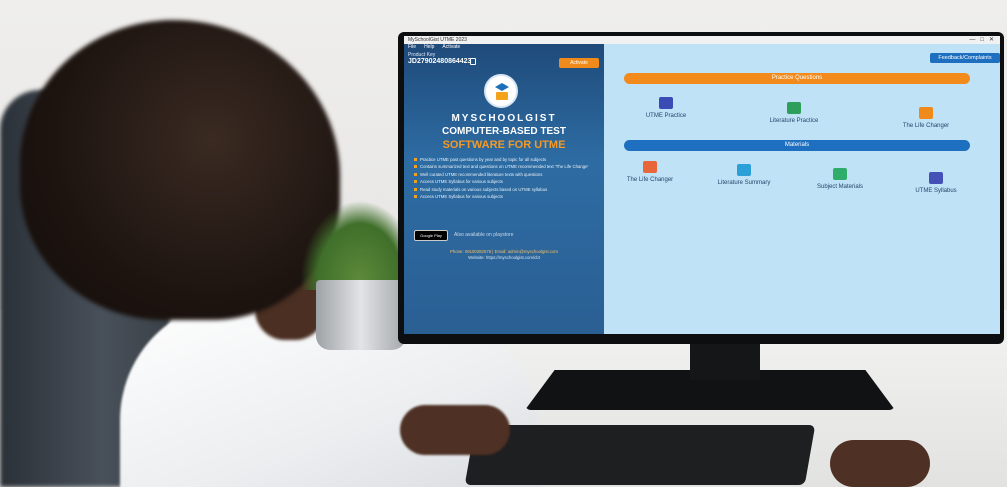  I want to click on folder-icon, so click(840, 174).